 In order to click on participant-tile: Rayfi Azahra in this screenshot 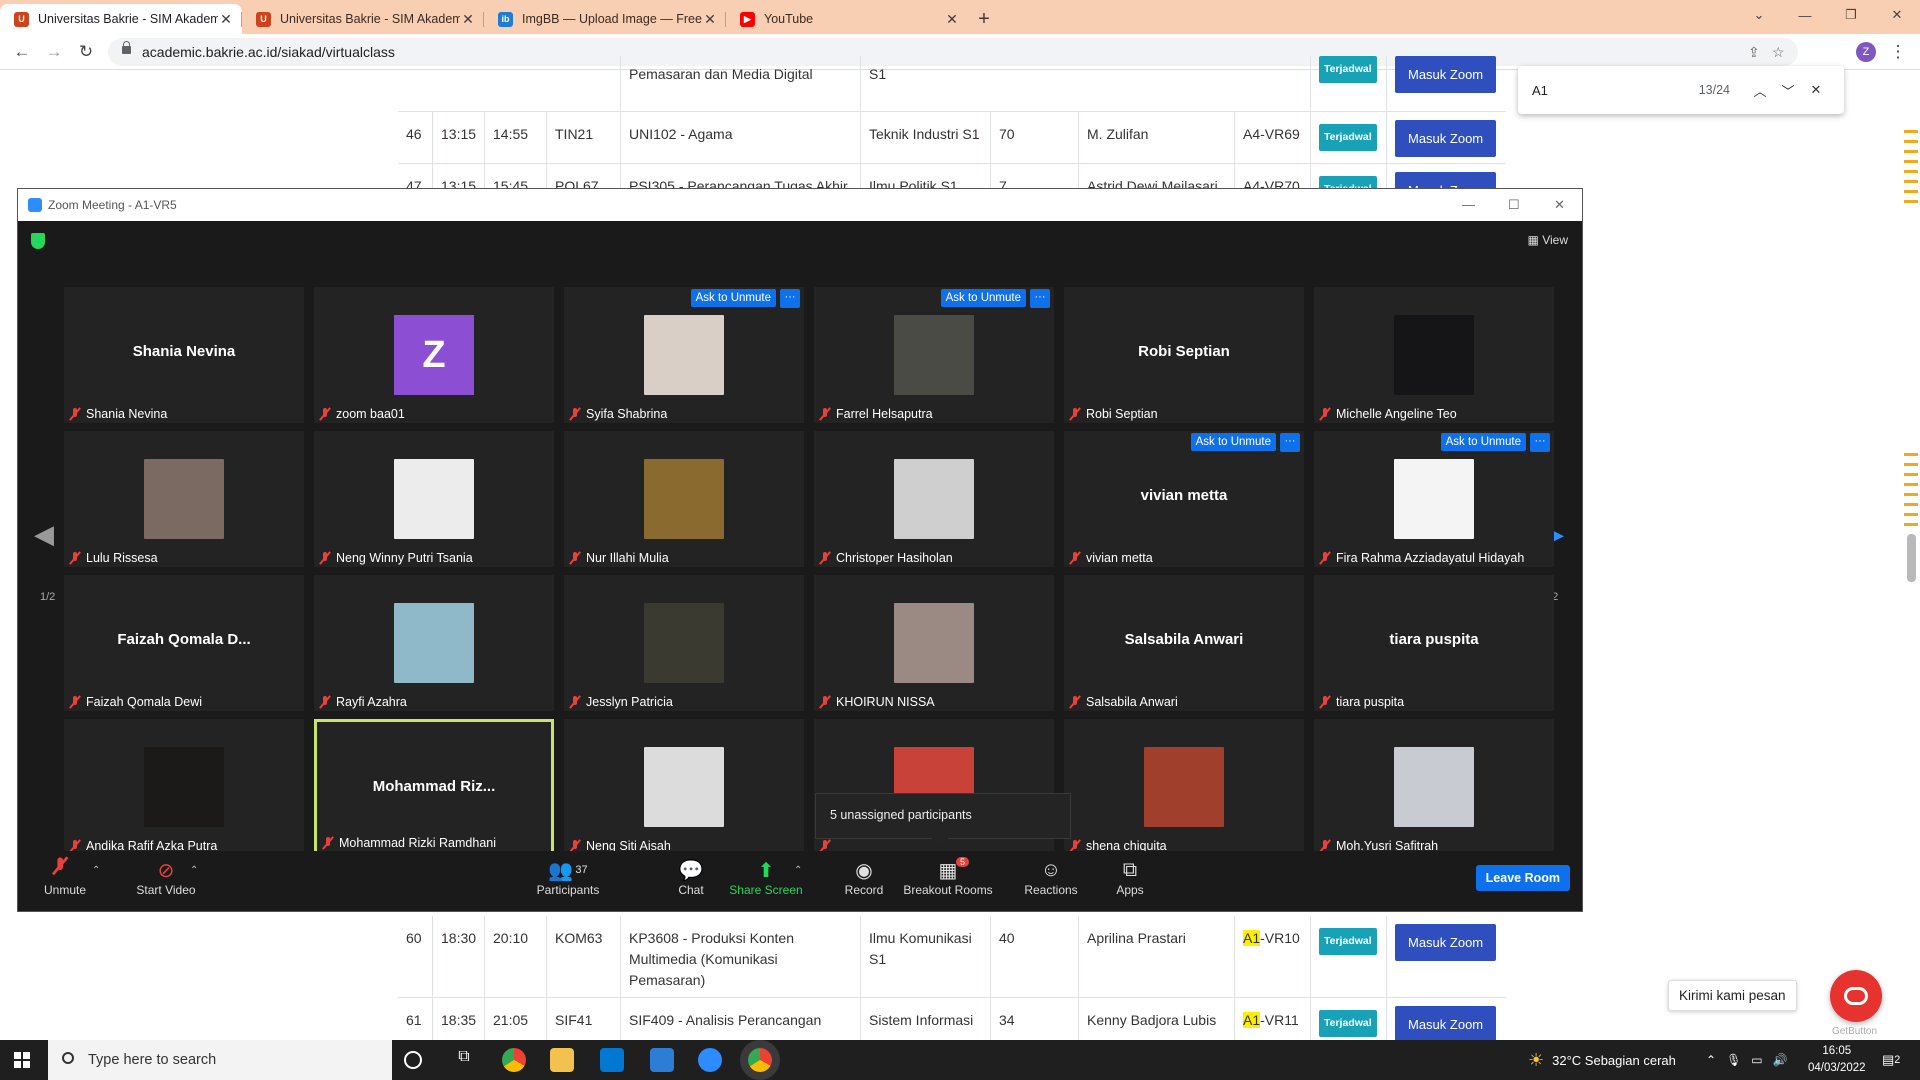, I will do `click(434, 643)`.